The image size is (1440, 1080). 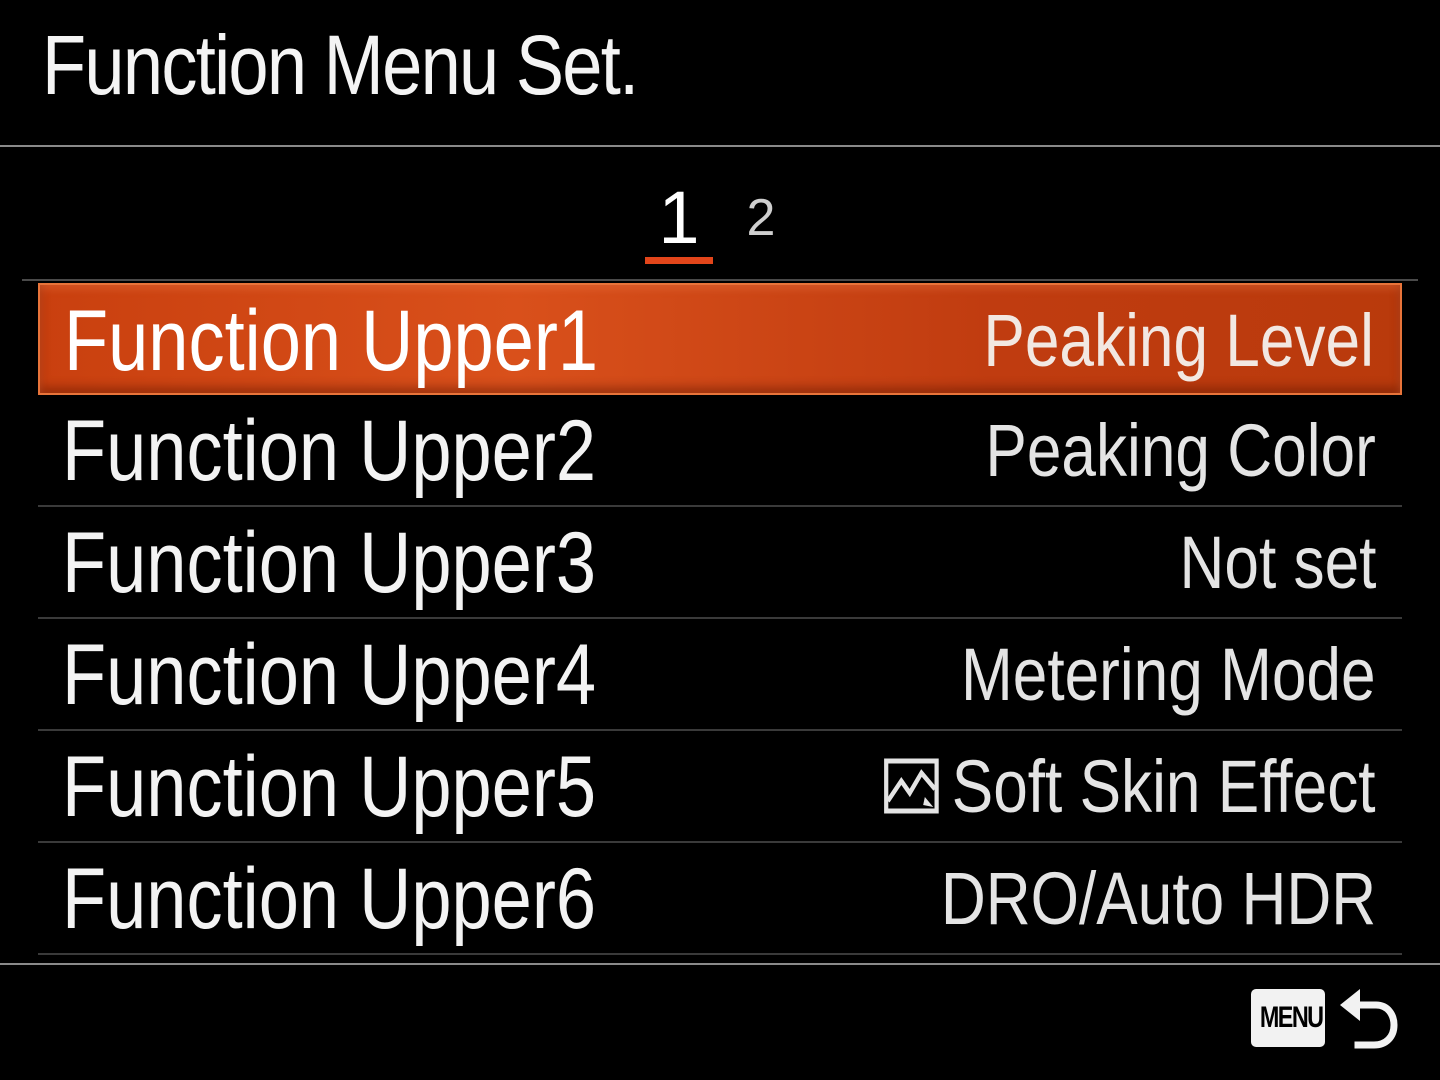 What do you see at coordinates (720, 225) in the screenshot?
I see `page-tabs: 1 2` at bounding box center [720, 225].